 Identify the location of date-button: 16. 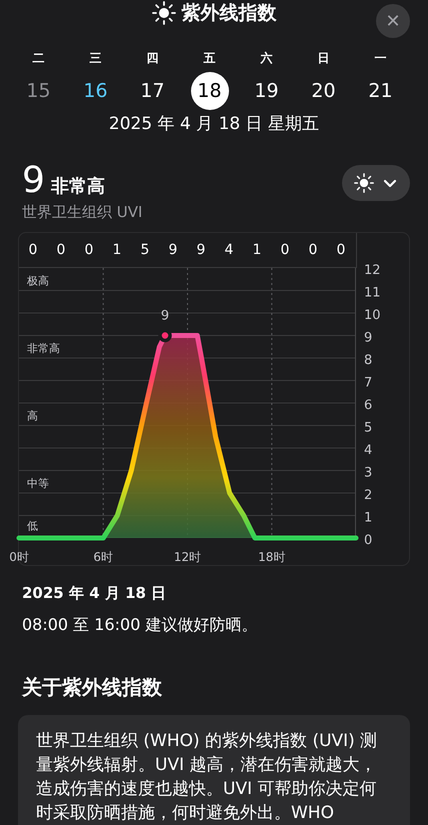
(95, 91).